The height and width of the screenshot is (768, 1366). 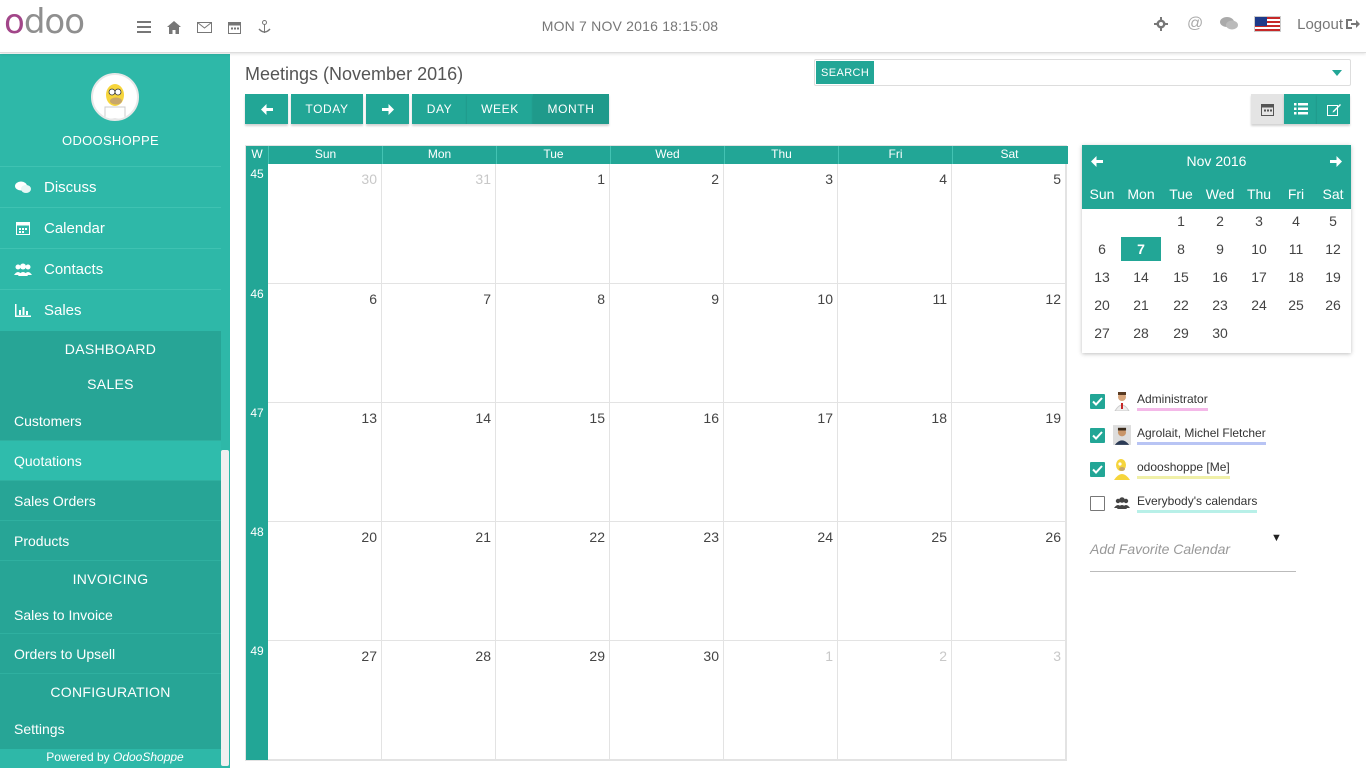 I want to click on mini-prev-month-button, so click(x=1097, y=161).